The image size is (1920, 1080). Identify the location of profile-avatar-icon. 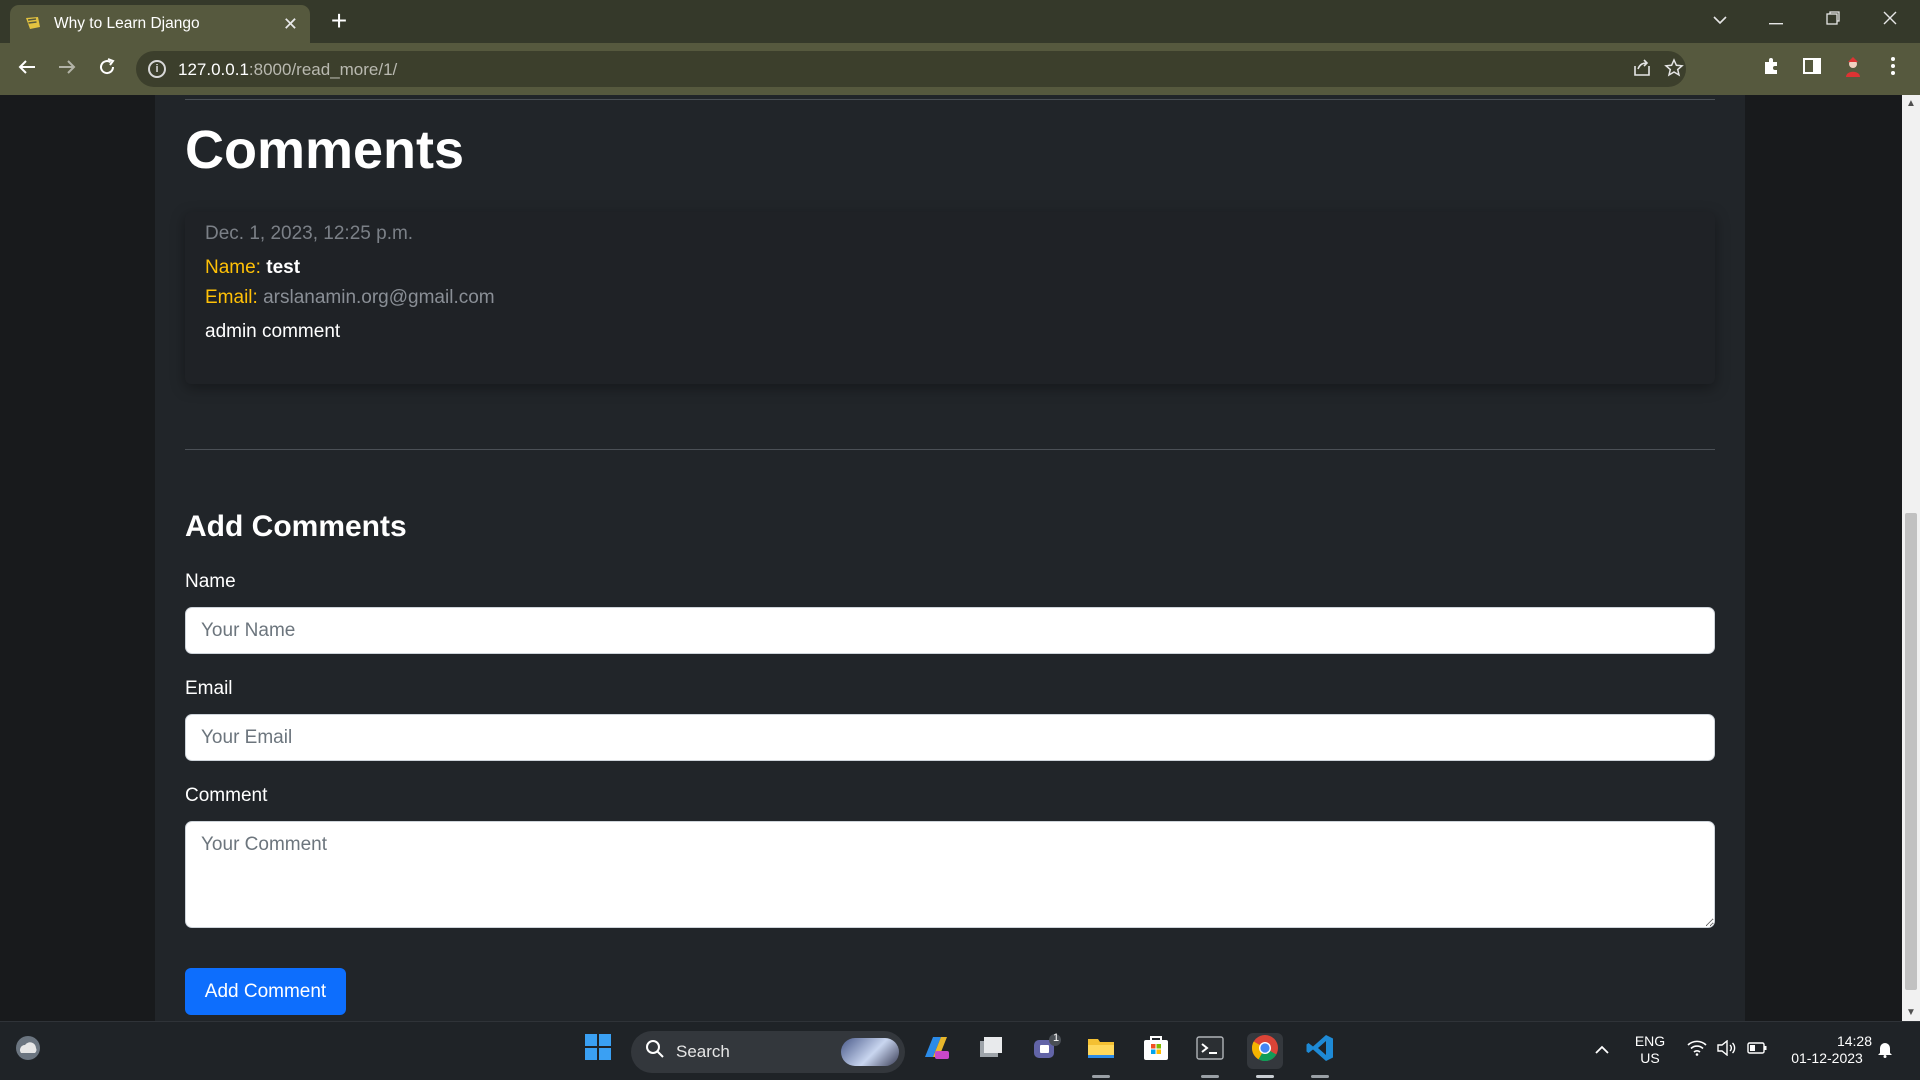
(1853, 69).